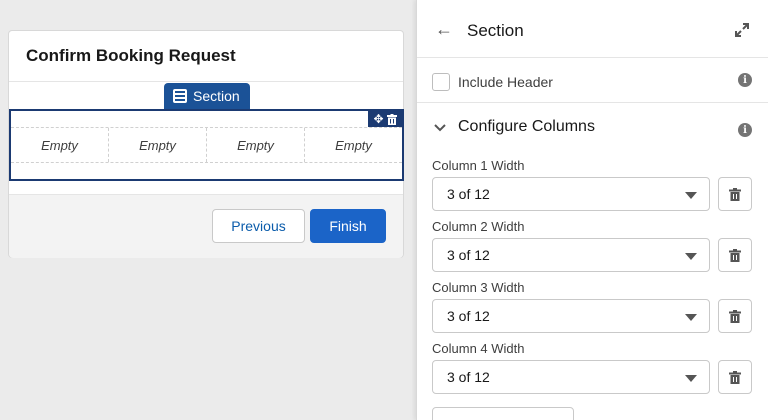  I want to click on column-4-width-select: 3 of 12, so click(571, 377).